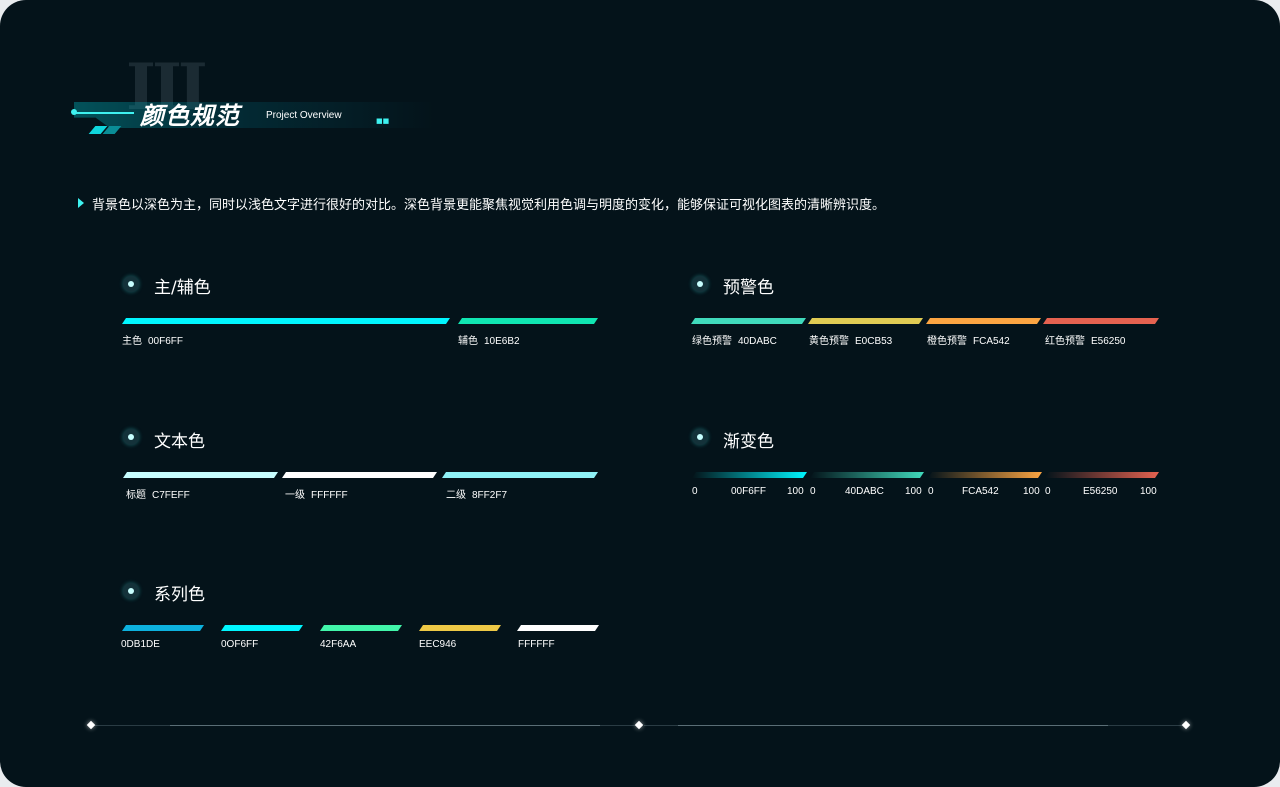 The width and height of the screenshot is (1280, 787). Describe the element at coordinates (1100, 491) in the screenshot. I see `gradient-code-label: E56250` at that location.